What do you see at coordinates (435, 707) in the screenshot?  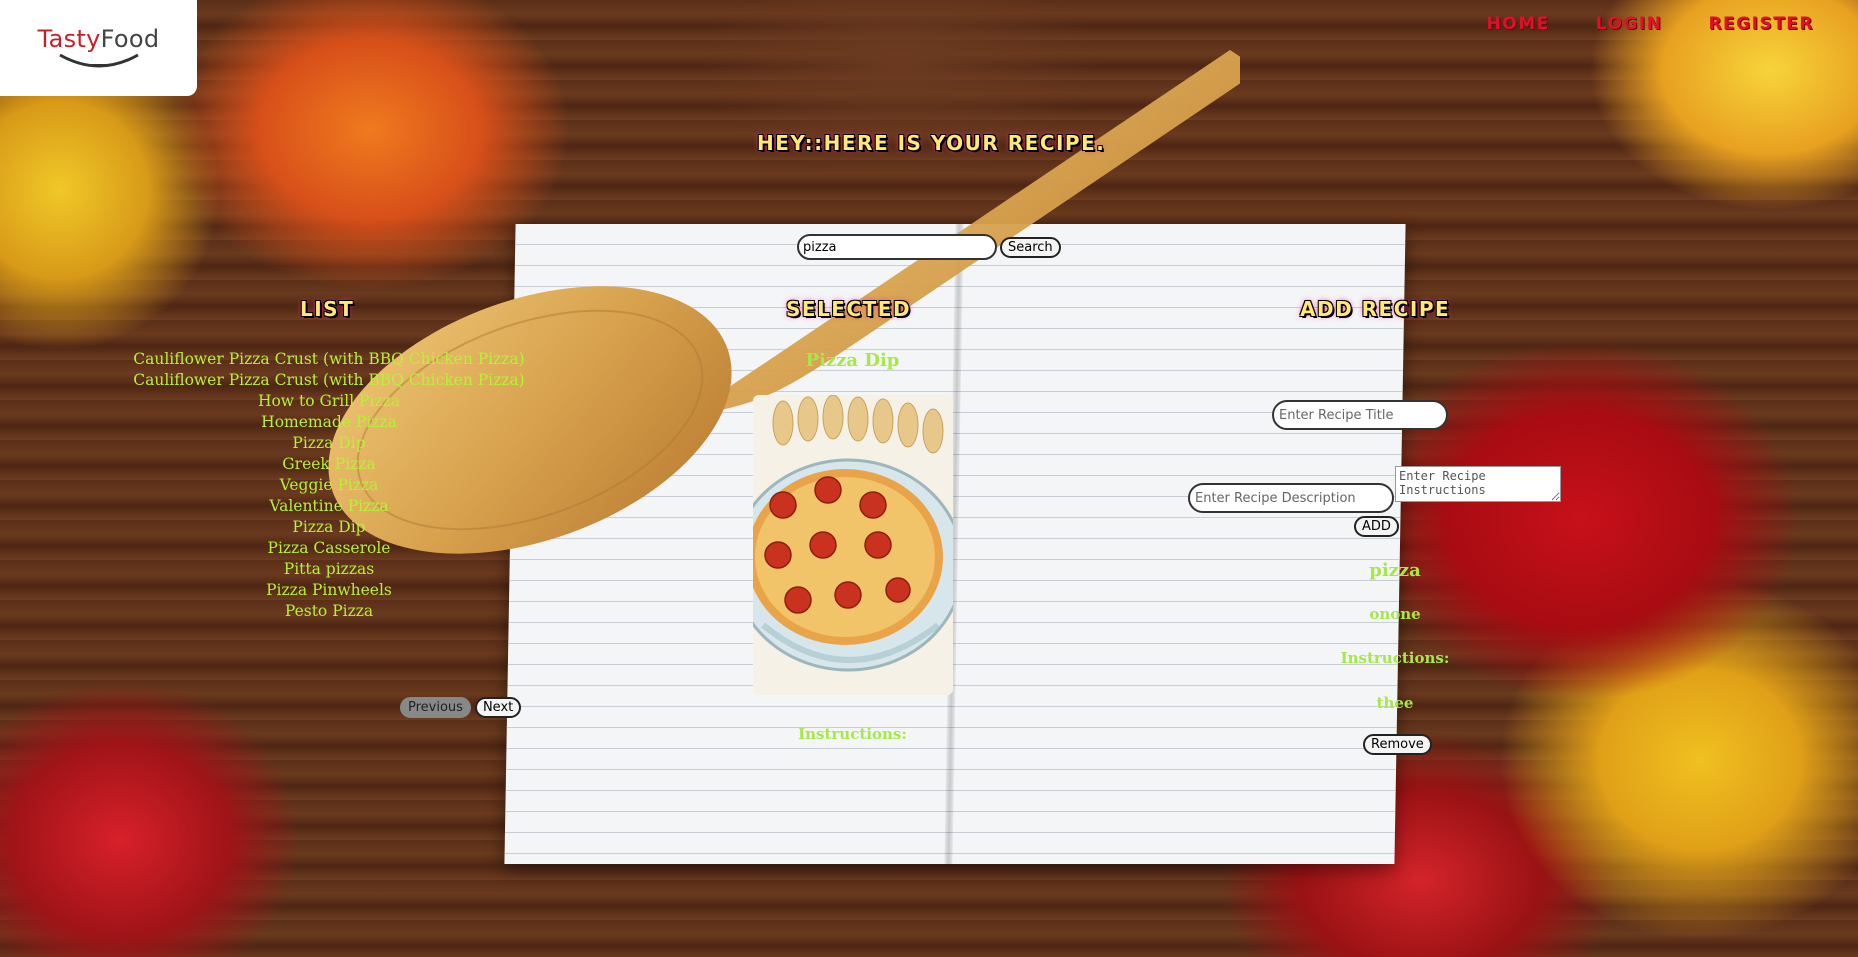 I see `previous-button: Previous` at bounding box center [435, 707].